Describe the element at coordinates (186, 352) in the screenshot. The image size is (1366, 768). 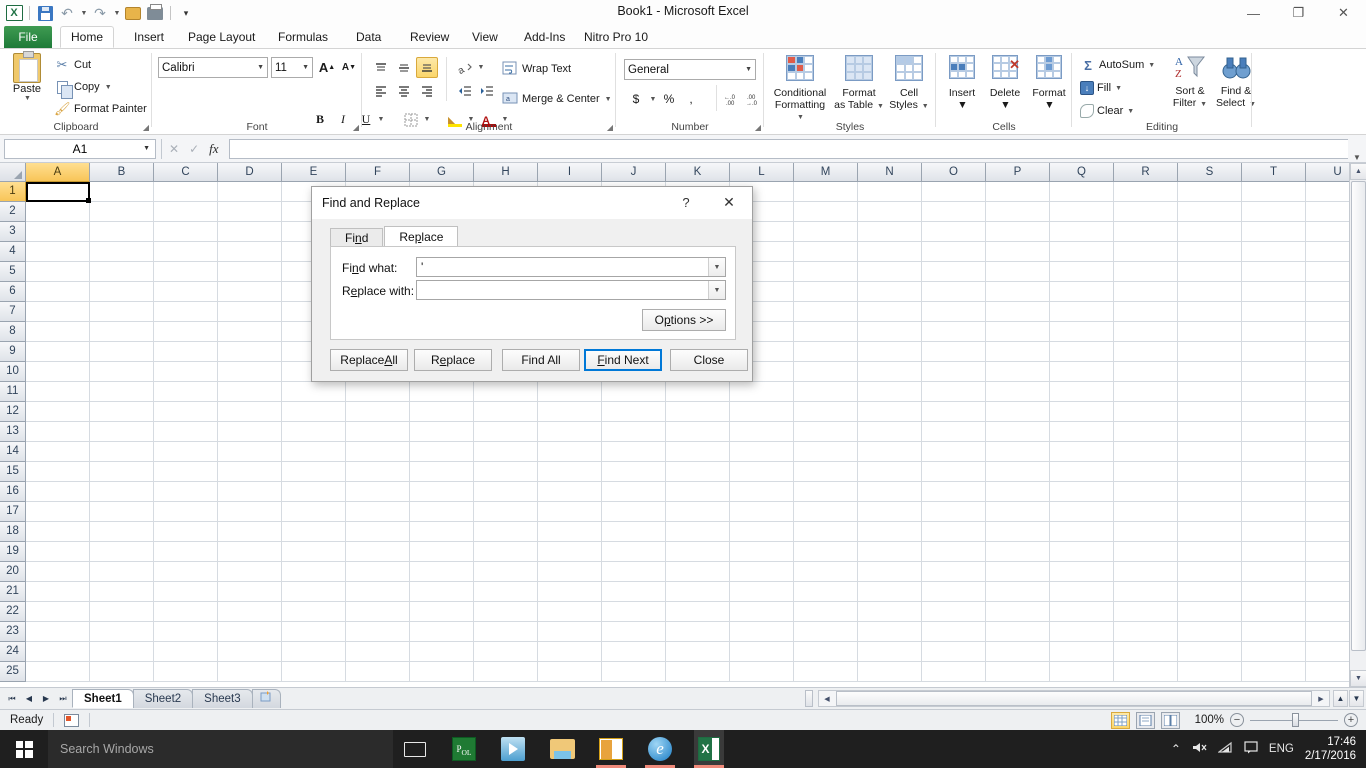
I see `cell-C9` at that location.